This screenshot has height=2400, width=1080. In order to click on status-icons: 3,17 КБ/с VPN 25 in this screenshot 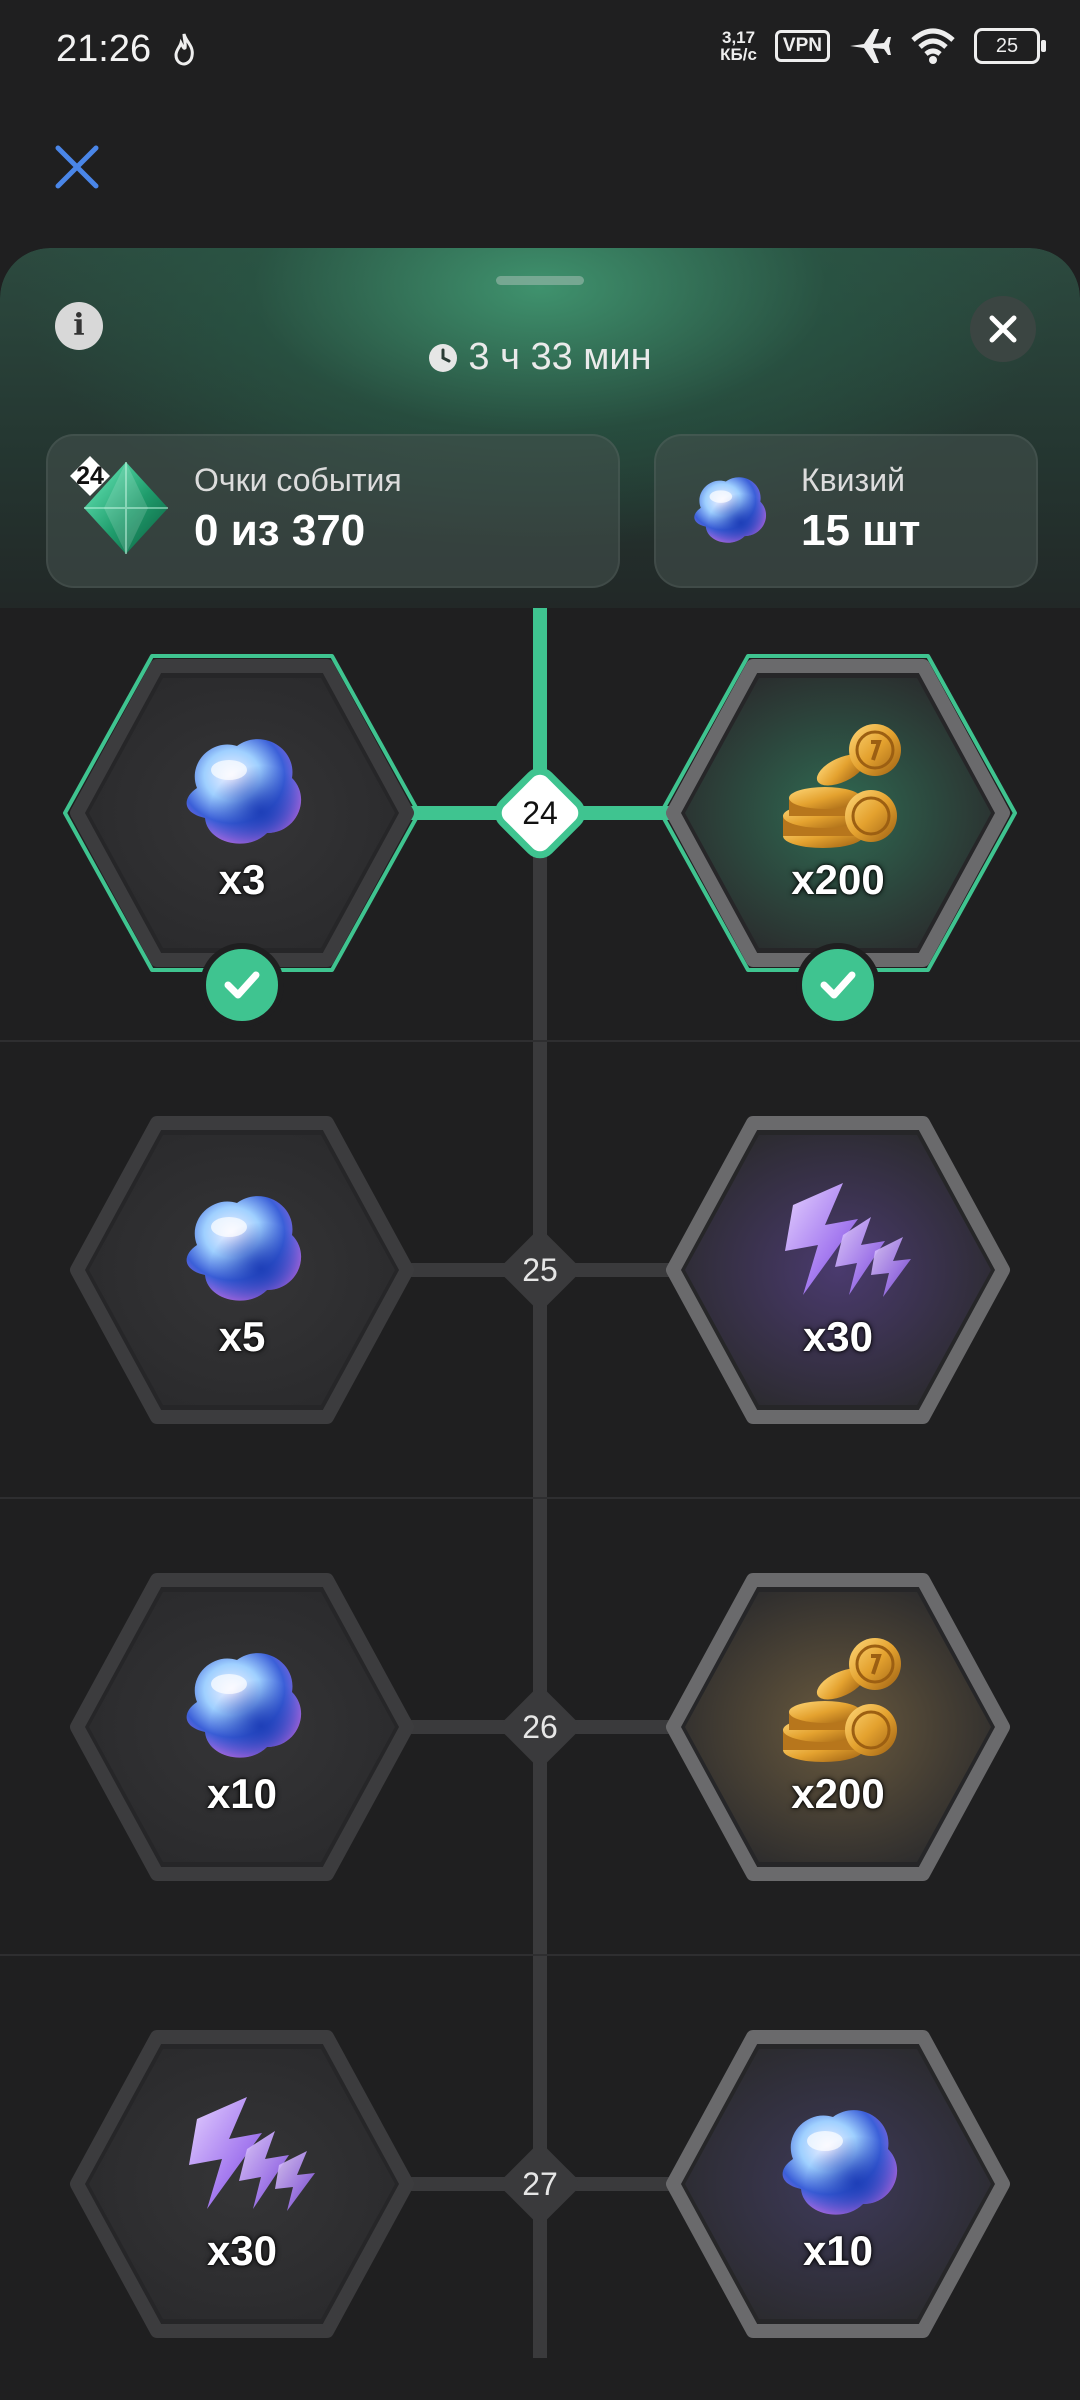, I will do `click(883, 46)`.